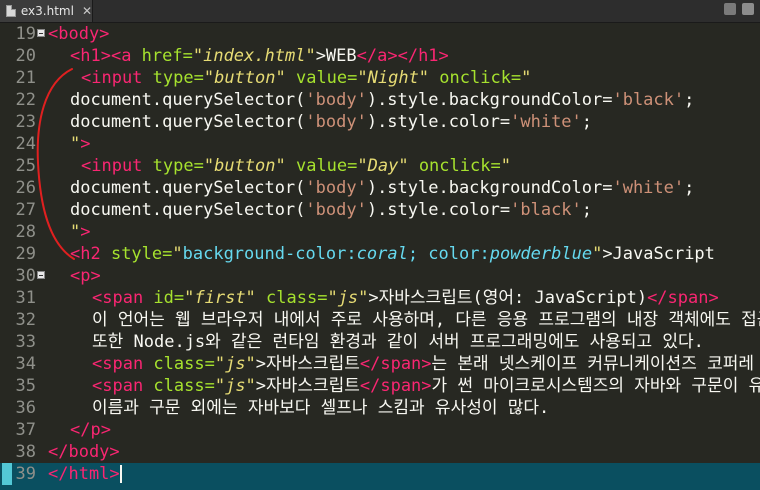  Describe the element at coordinates (85, 474) in the screenshot. I see `code-text: </html>` at that location.